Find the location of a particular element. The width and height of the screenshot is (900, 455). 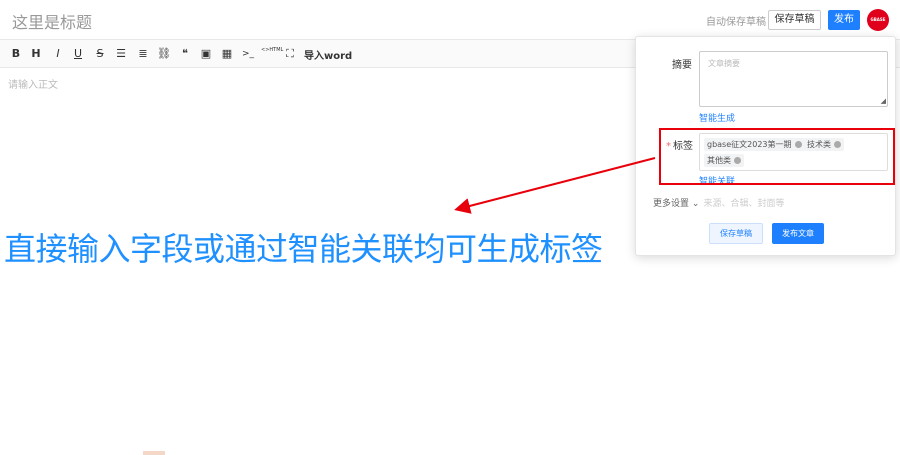

publish-article-button: 发布文章 is located at coordinates (798, 233).